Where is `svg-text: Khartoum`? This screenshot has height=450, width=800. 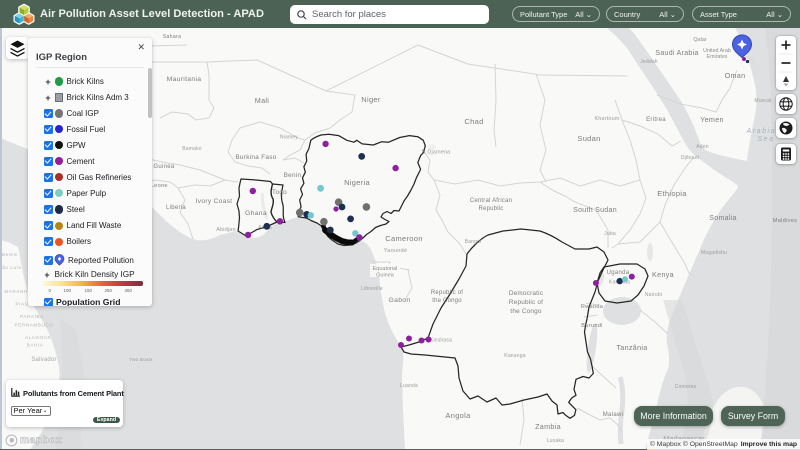
svg-text: Khartoum is located at coordinates (607, 119).